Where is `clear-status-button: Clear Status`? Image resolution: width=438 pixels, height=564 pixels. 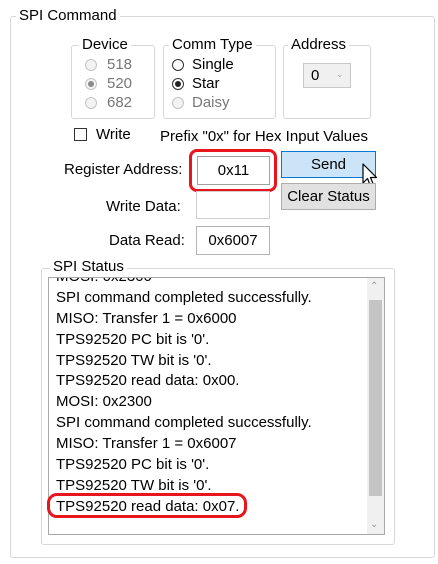
clear-status-button: Clear Status is located at coordinates (328, 196).